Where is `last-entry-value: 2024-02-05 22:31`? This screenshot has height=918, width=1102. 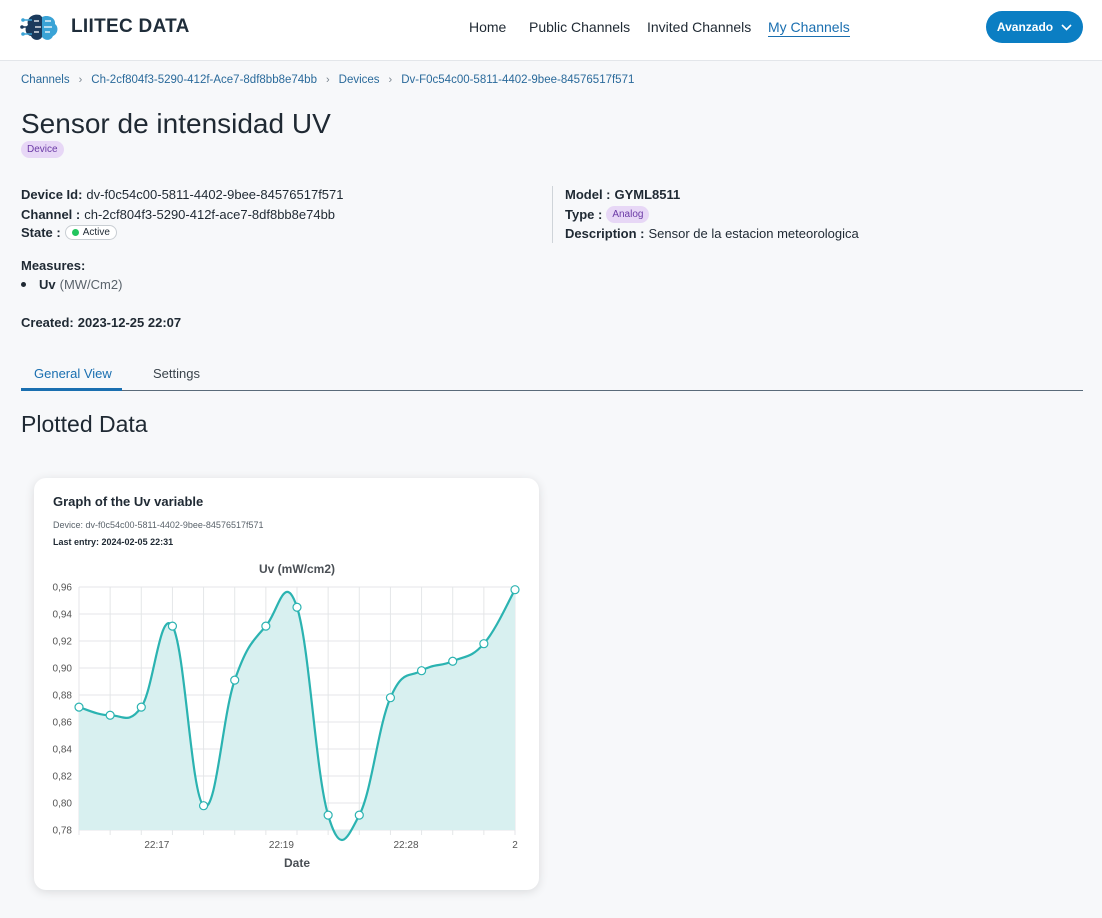
last-entry-value: 2024-02-05 22:31 is located at coordinates (137, 542).